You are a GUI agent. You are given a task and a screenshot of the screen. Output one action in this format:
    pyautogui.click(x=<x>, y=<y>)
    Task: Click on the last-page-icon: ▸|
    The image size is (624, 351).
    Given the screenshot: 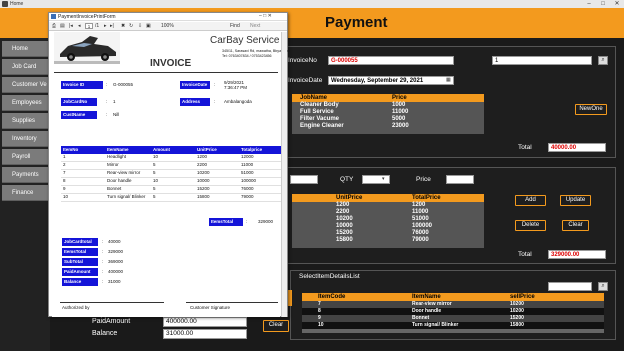 What is the action you would take?
    pyautogui.click(x=112, y=26)
    